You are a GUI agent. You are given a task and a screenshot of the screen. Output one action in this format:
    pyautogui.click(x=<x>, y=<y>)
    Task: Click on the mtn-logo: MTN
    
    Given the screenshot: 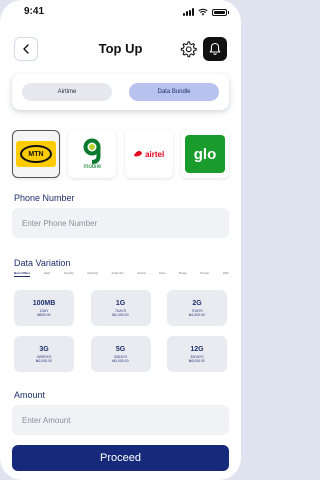 What is the action you would take?
    pyautogui.click(x=36, y=154)
    